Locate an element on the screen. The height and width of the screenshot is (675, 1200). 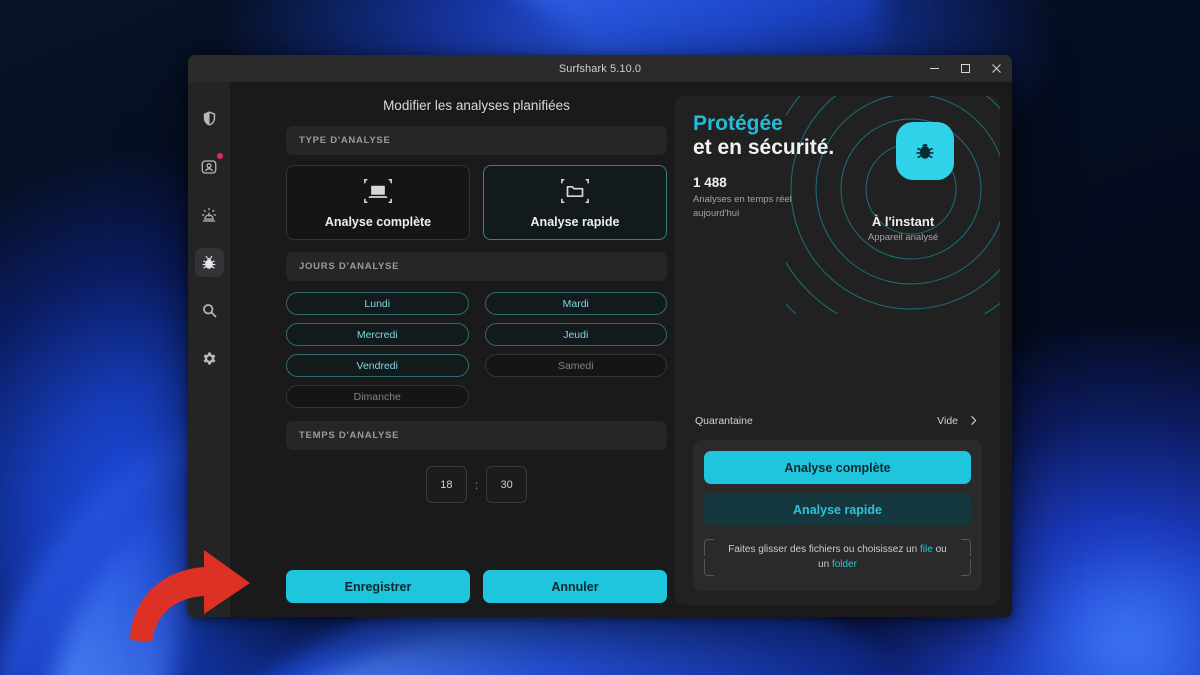
full-scan-button: Analyse complète is located at coordinates (837, 467).